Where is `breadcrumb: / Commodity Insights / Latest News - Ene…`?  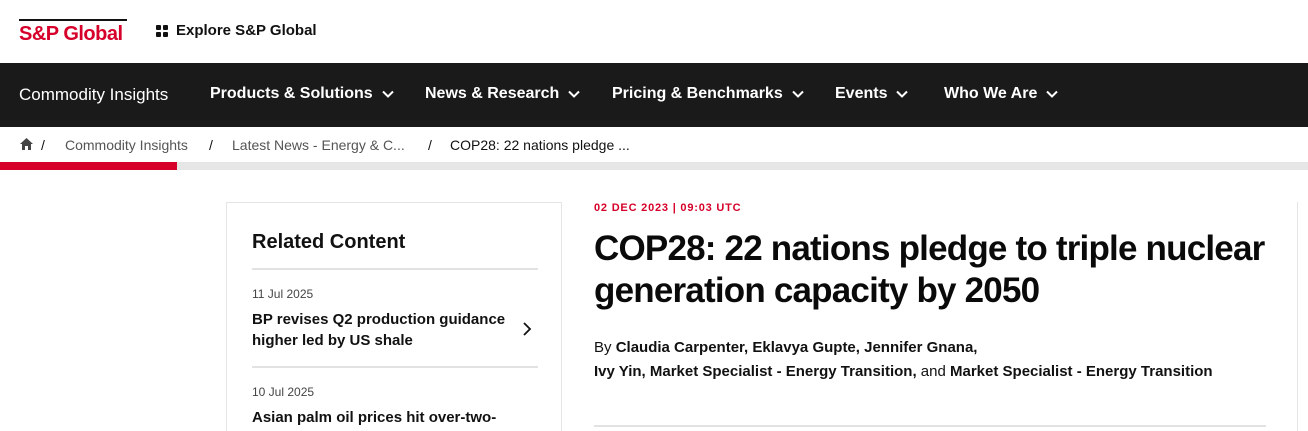
breadcrumb: / Commodity Insights / Latest News - Ene… is located at coordinates (654, 144).